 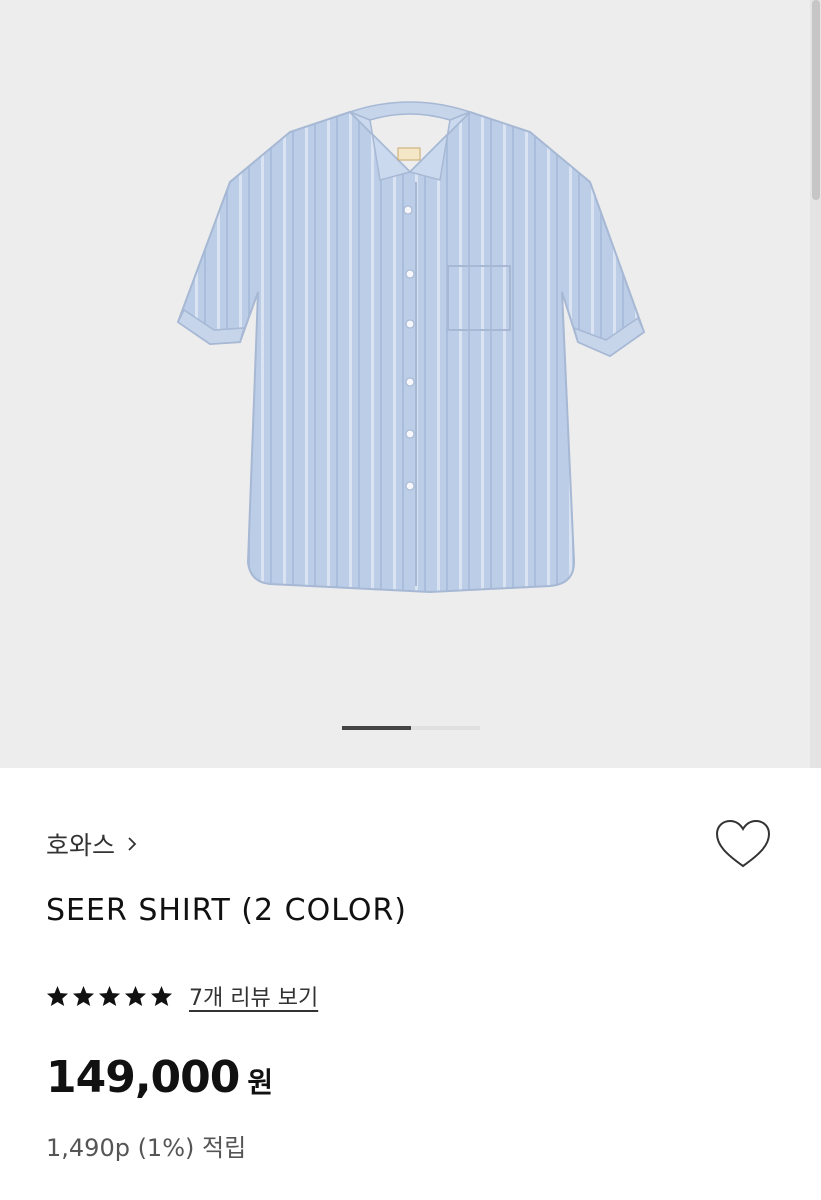 I want to click on product-title: SEER SHIRT (2 COLOR), so click(x=227, y=910).